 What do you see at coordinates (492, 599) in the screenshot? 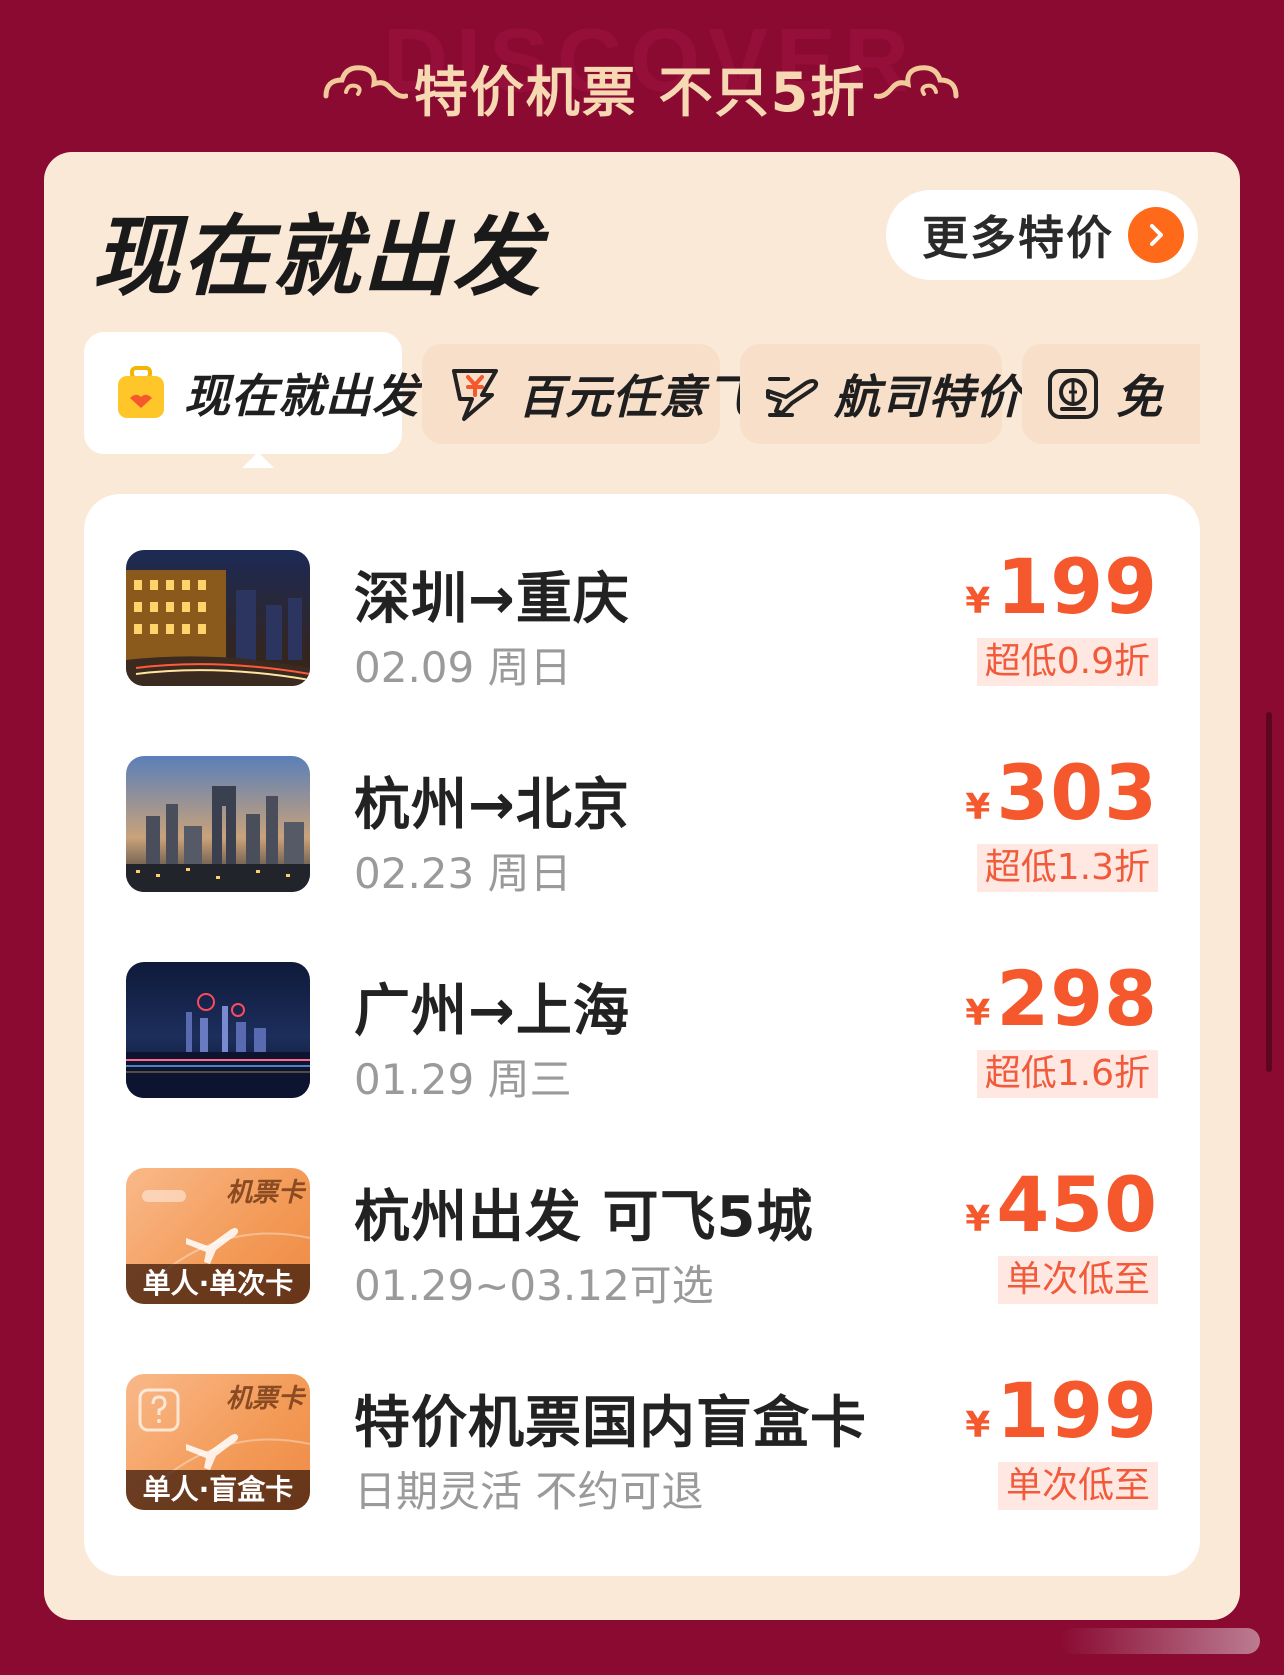
I see `route-title: 深圳→重庆` at bounding box center [492, 599].